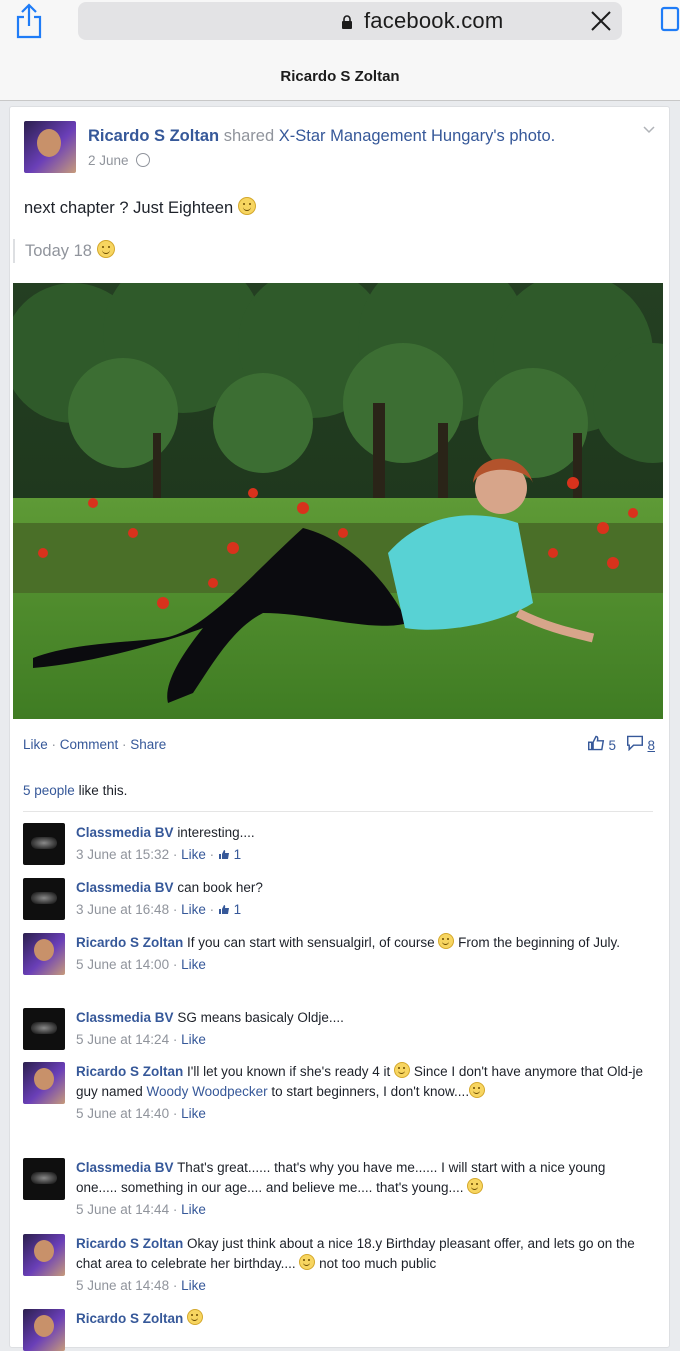 The image size is (680, 1351). I want to click on chevron-down-icon, so click(649, 129).